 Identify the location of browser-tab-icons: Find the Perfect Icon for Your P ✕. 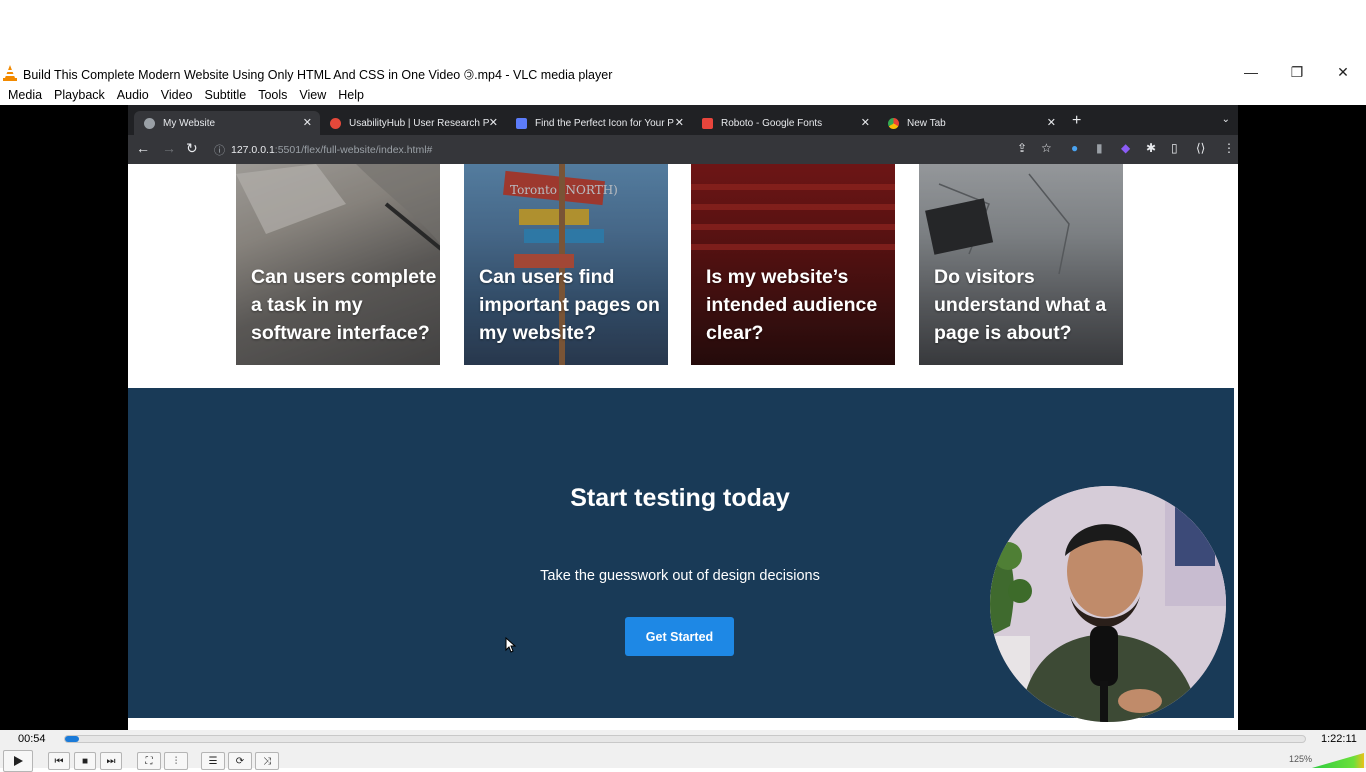
(599, 123).